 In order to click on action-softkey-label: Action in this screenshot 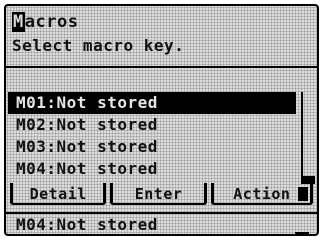, I will do `click(262, 194)`.